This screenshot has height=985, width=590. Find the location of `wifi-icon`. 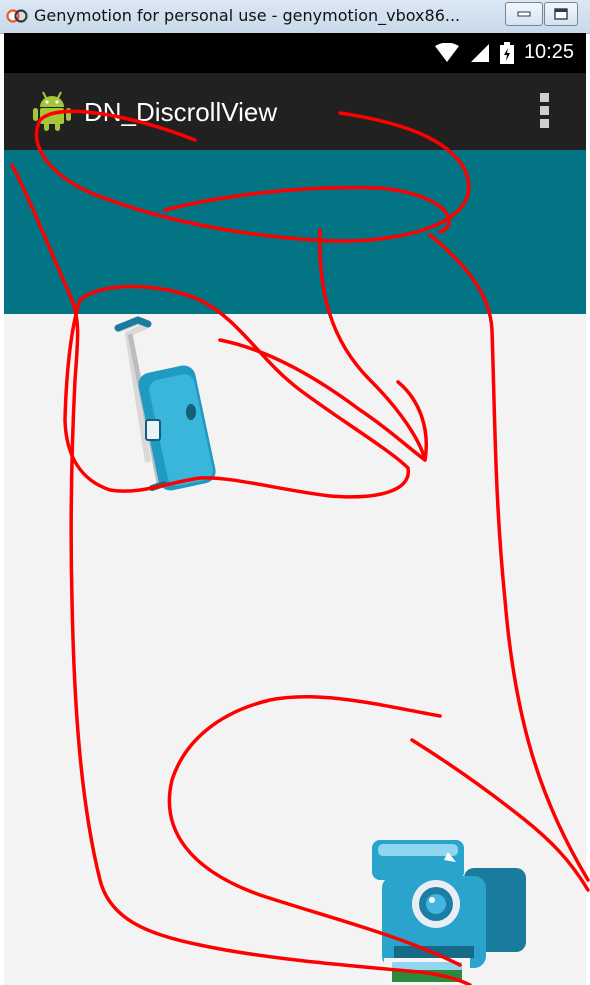

wifi-icon is located at coordinates (446, 52).